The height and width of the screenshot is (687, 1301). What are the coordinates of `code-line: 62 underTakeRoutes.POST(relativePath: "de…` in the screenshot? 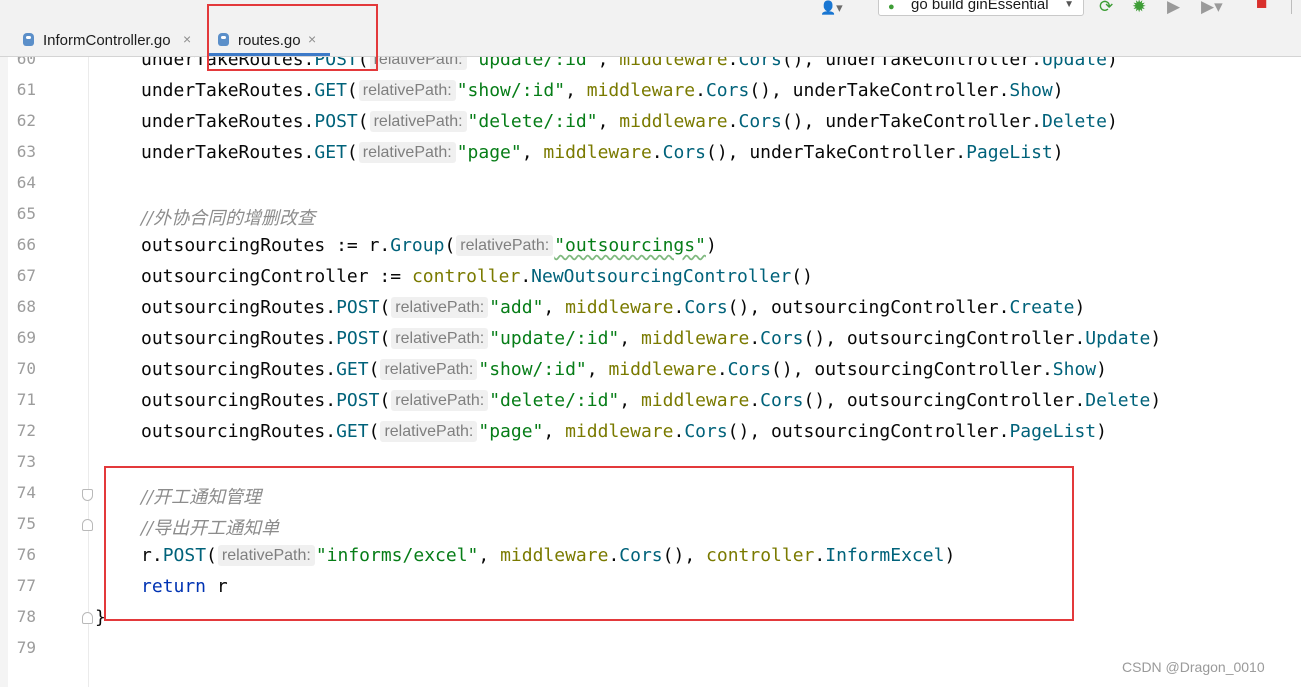 It's located at (650, 123).